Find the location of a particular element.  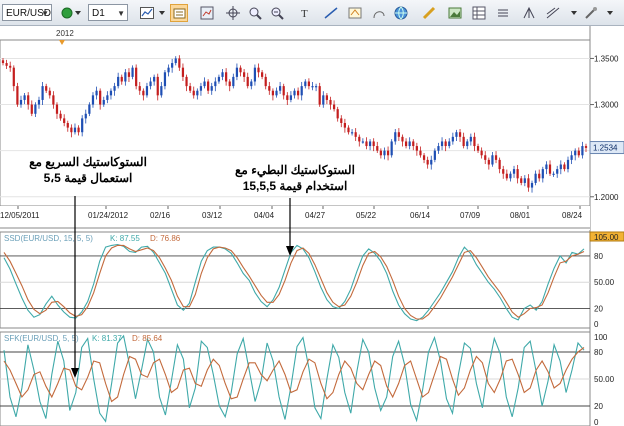

active-chart-icon is located at coordinates (179, 13).